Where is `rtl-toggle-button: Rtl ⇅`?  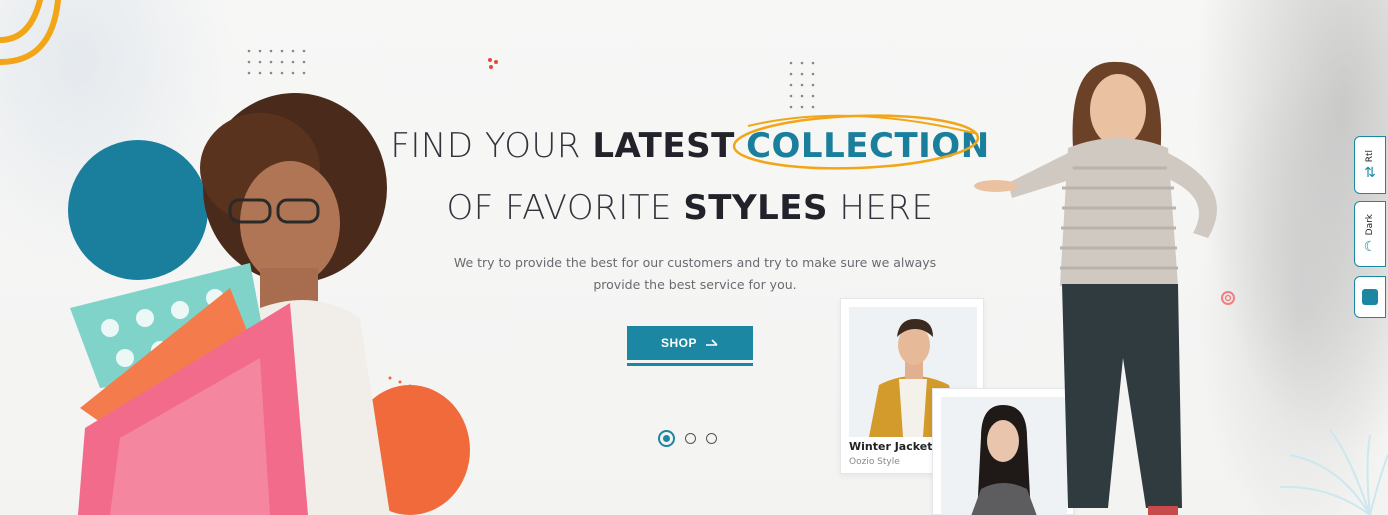 rtl-toggle-button: Rtl ⇅ is located at coordinates (1370, 165).